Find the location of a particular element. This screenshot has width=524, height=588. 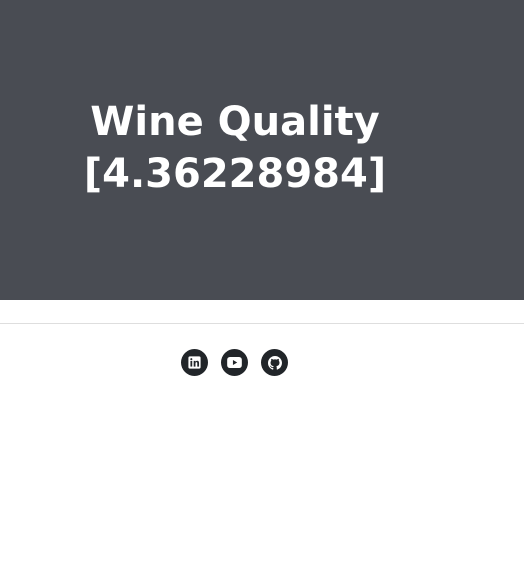

youtube-button is located at coordinates (234, 362).